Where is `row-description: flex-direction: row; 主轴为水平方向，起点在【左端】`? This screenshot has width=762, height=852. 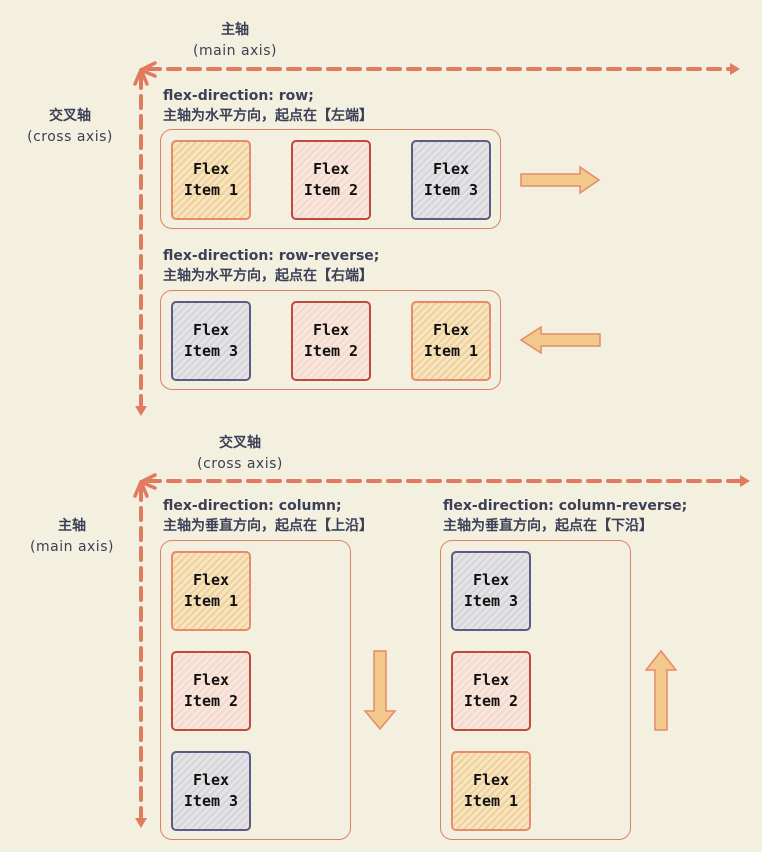
row-description: flex-direction: row; 主轴为水平方向，起点在【左端】 is located at coordinates (268, 106).